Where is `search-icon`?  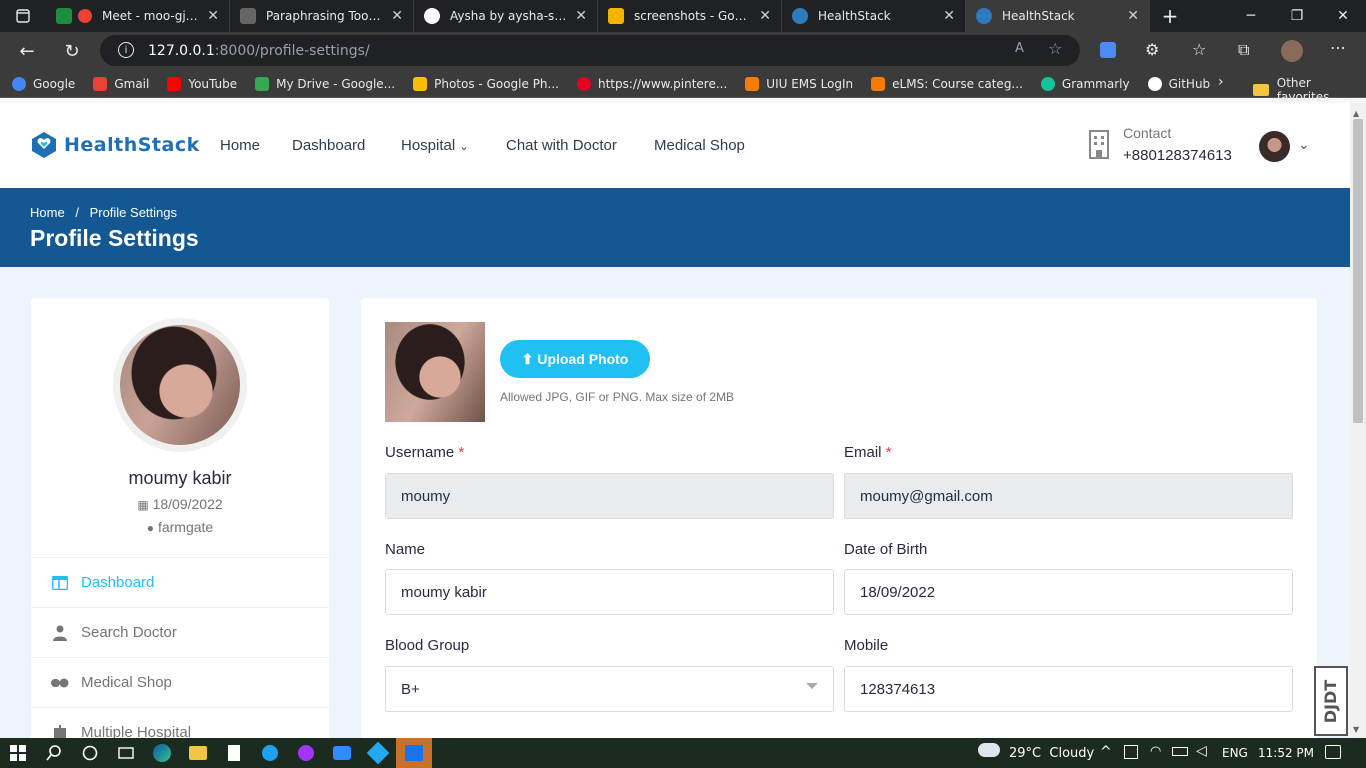 search-icon is located at coordinates (54, 753).